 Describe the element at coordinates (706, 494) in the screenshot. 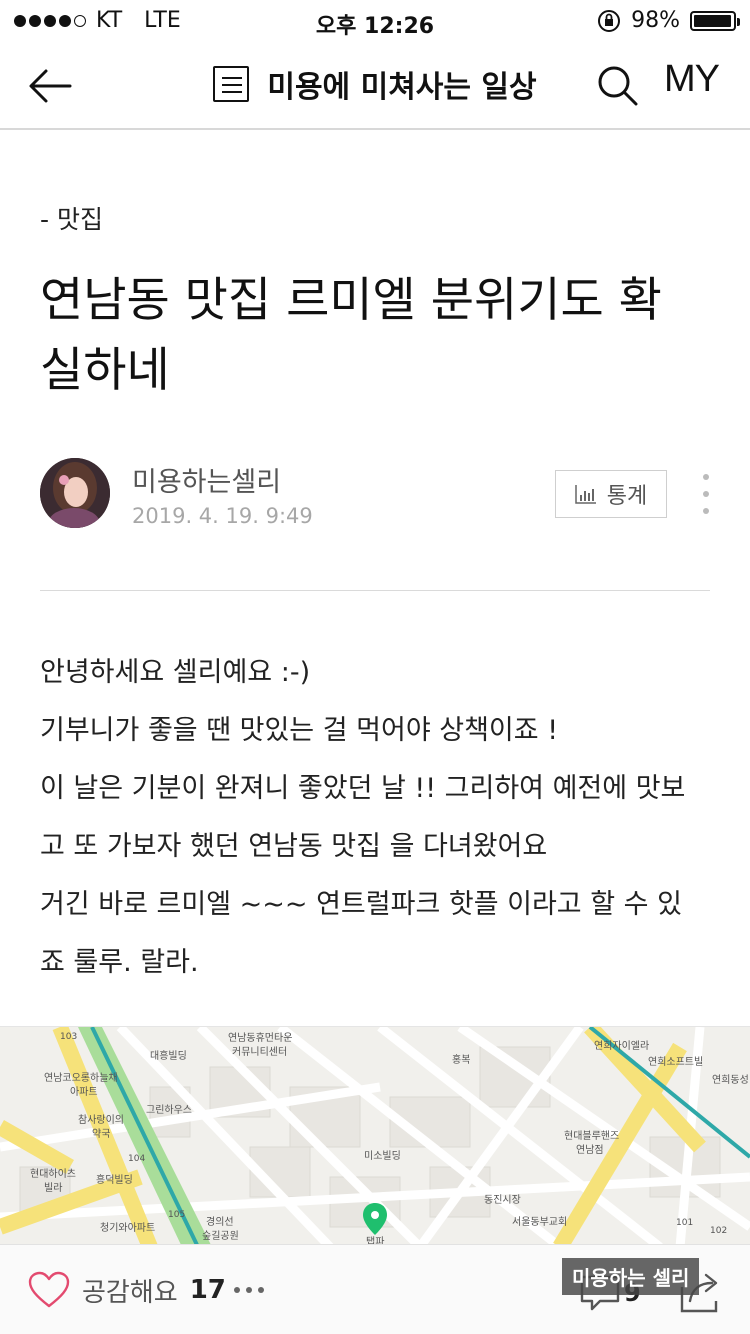

I see `more-options-icon` at that location.